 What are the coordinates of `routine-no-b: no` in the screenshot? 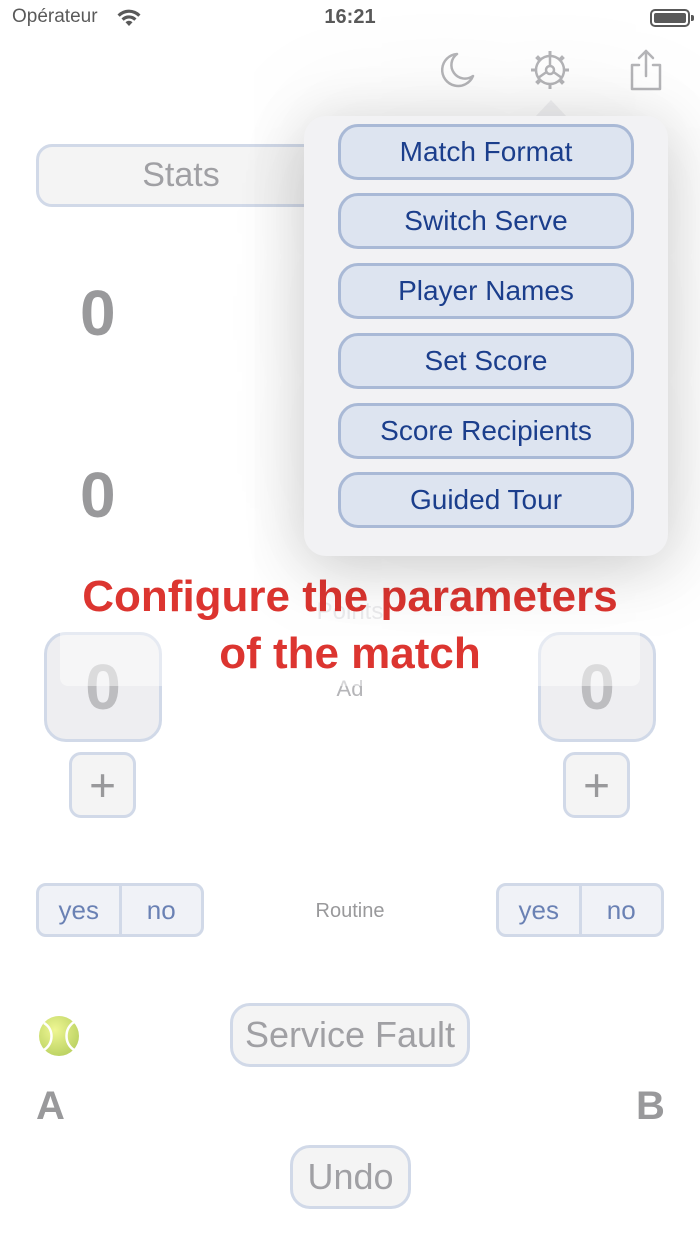 It's located at (620, 910).